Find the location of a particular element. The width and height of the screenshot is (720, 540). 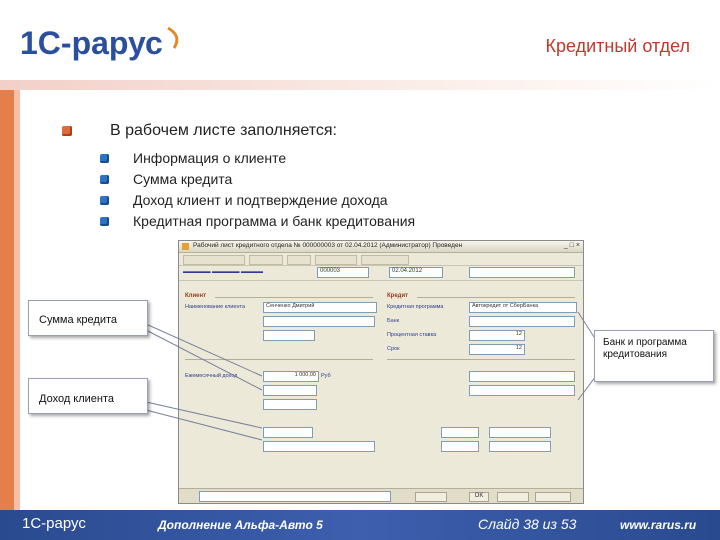

print-button is located at coordinates (431, 497).